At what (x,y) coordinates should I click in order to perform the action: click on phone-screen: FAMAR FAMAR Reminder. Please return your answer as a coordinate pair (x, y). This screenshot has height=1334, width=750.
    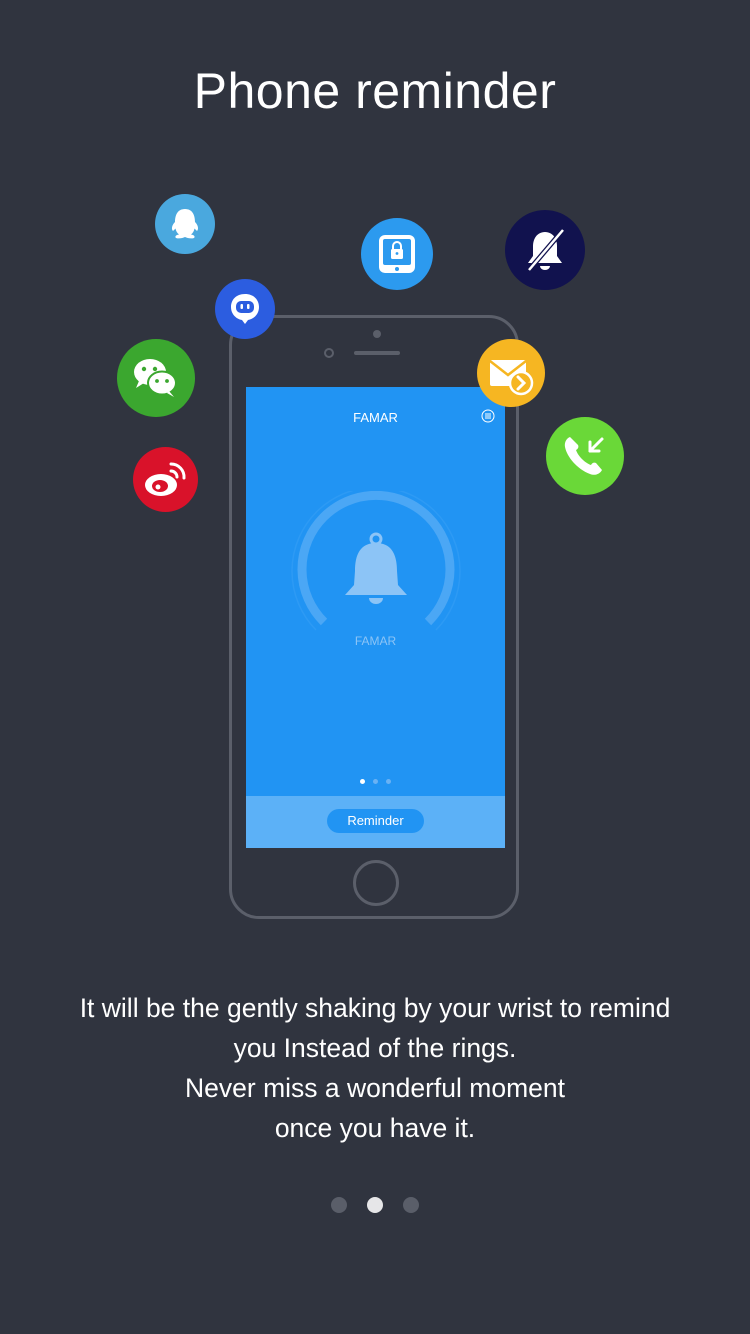
    Looking at the image, I should click on (375, 617).